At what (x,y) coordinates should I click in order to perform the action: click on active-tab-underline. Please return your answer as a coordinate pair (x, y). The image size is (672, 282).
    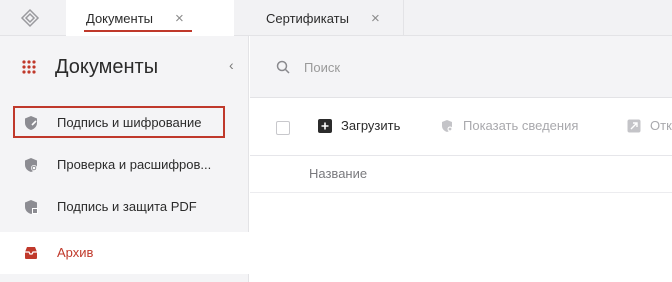
    Looking at the image, I should click on (138, 31).